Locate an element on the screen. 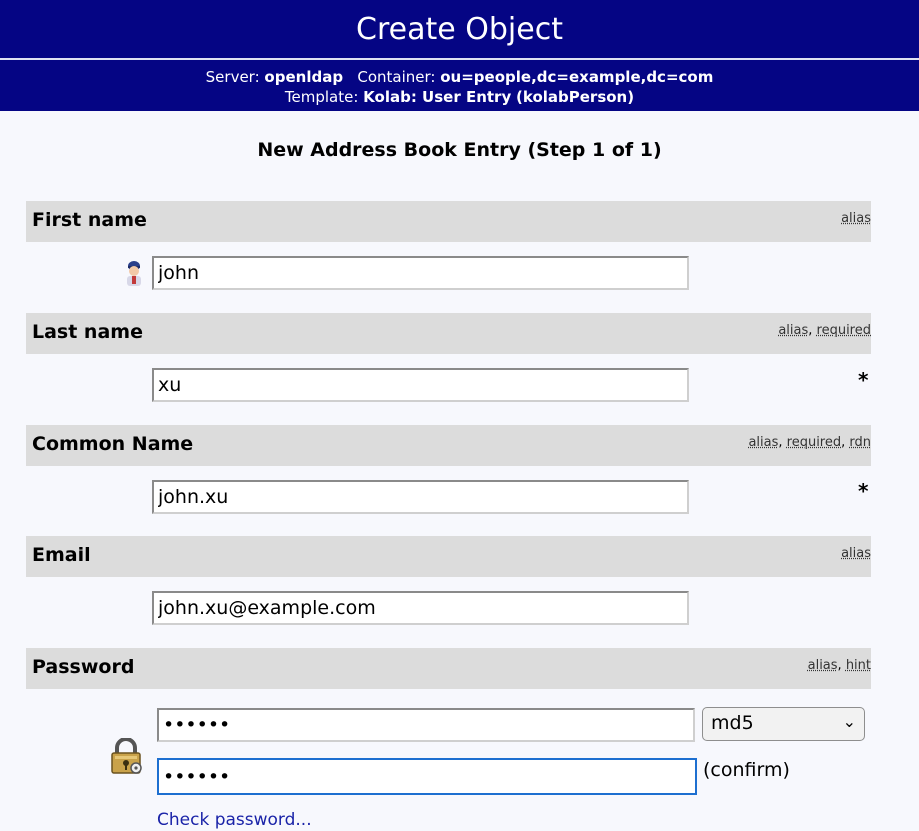 This screenshot has height=831, width=919. email-flags: alias is located at coordinates (856, 553).